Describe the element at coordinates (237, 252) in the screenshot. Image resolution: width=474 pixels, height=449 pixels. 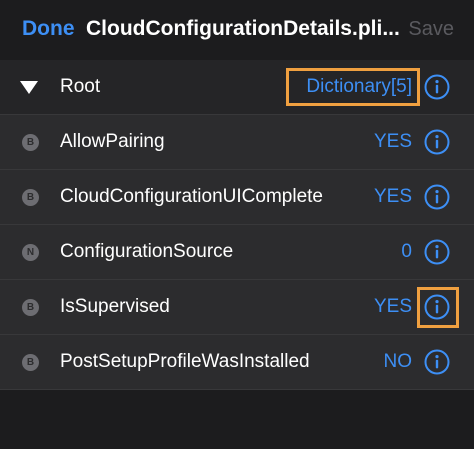
I see `plist-row-configurationsource: N ConfigurationSource 0` at that location.